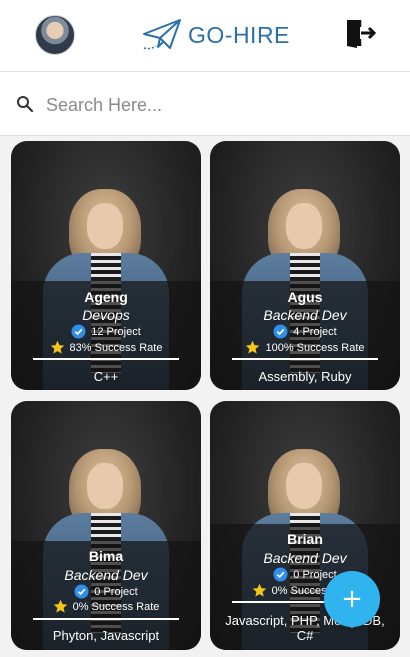 Image resolution: width=410 pixels, height=657 pixels. I want to click on freelancer-name: Agus, so click(305, 297).